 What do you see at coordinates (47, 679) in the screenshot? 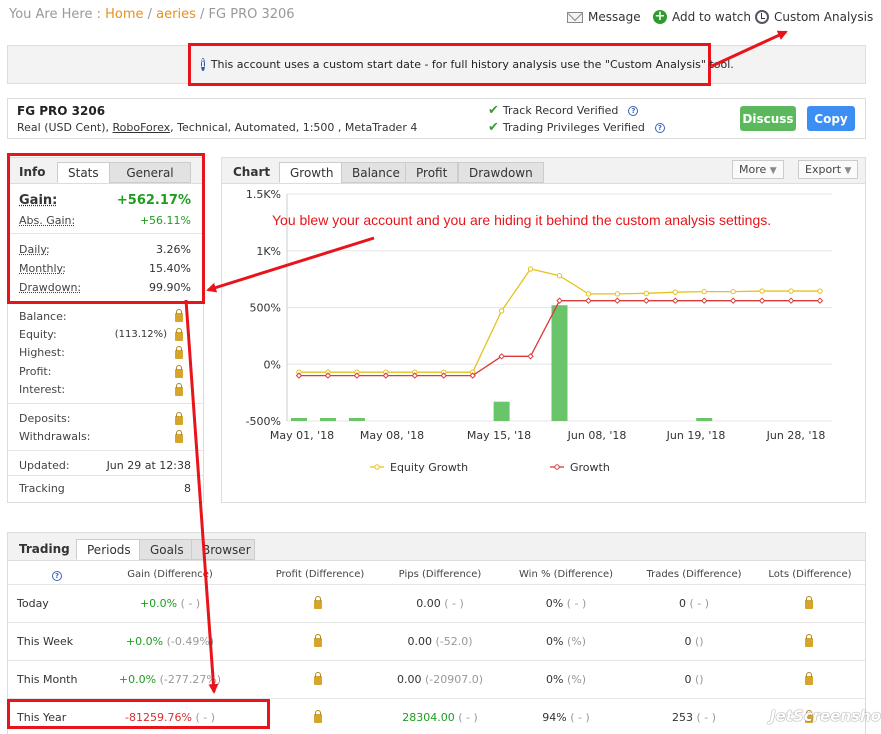
I see `period-this-month: This Month` at bounding box center [47, 679].